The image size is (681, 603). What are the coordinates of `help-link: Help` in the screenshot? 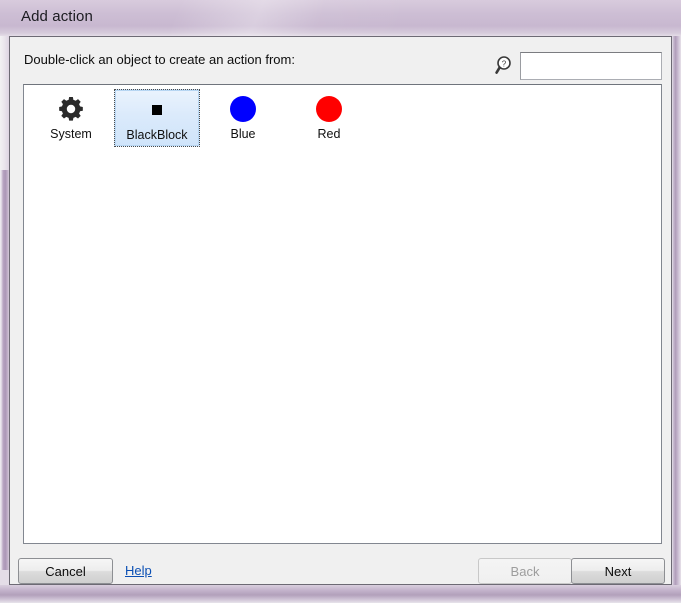 It's located at (138, 570).